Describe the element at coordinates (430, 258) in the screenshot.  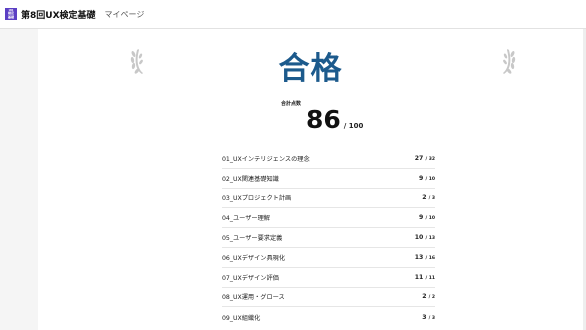
I see `section-score-max: / 16` at that location.